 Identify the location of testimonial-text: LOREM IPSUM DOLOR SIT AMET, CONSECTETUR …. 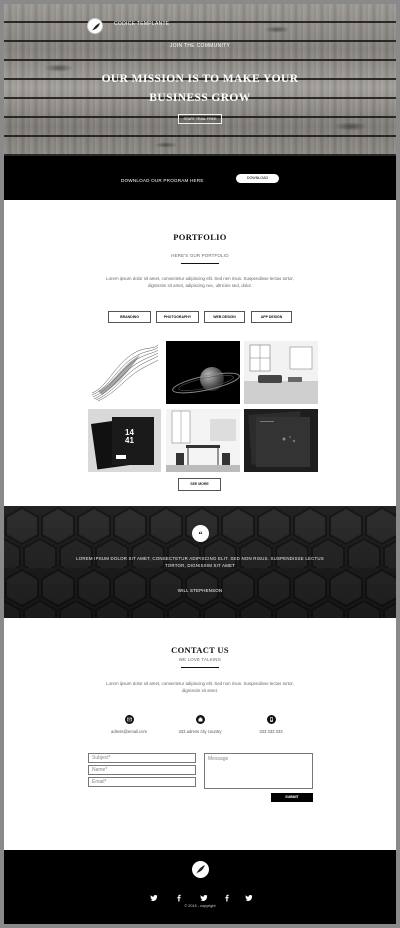
(200, 562).